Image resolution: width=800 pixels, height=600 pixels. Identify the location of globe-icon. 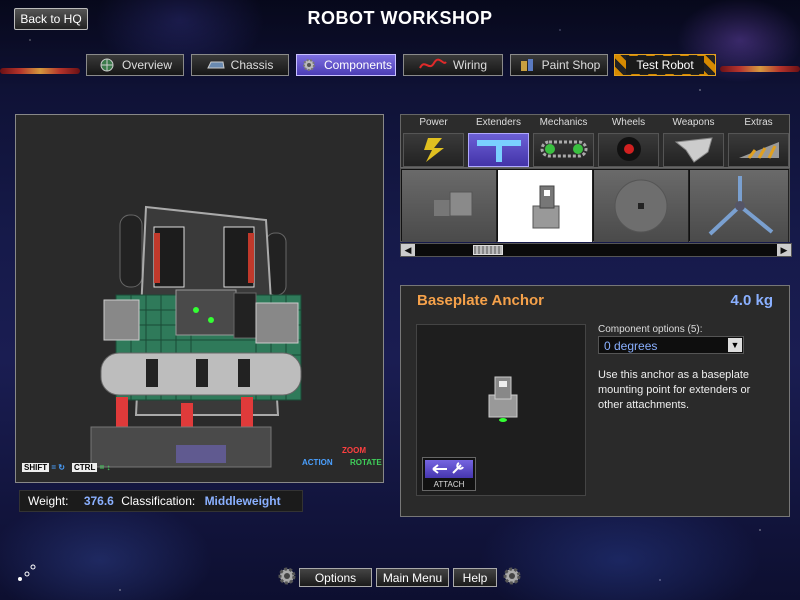
(107, 65).